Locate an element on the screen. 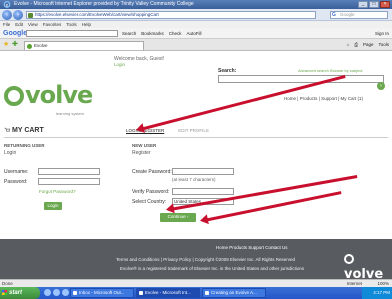 The image size is (392, 299). new-user-title: NEW USER is located at coordinates (144, 145).